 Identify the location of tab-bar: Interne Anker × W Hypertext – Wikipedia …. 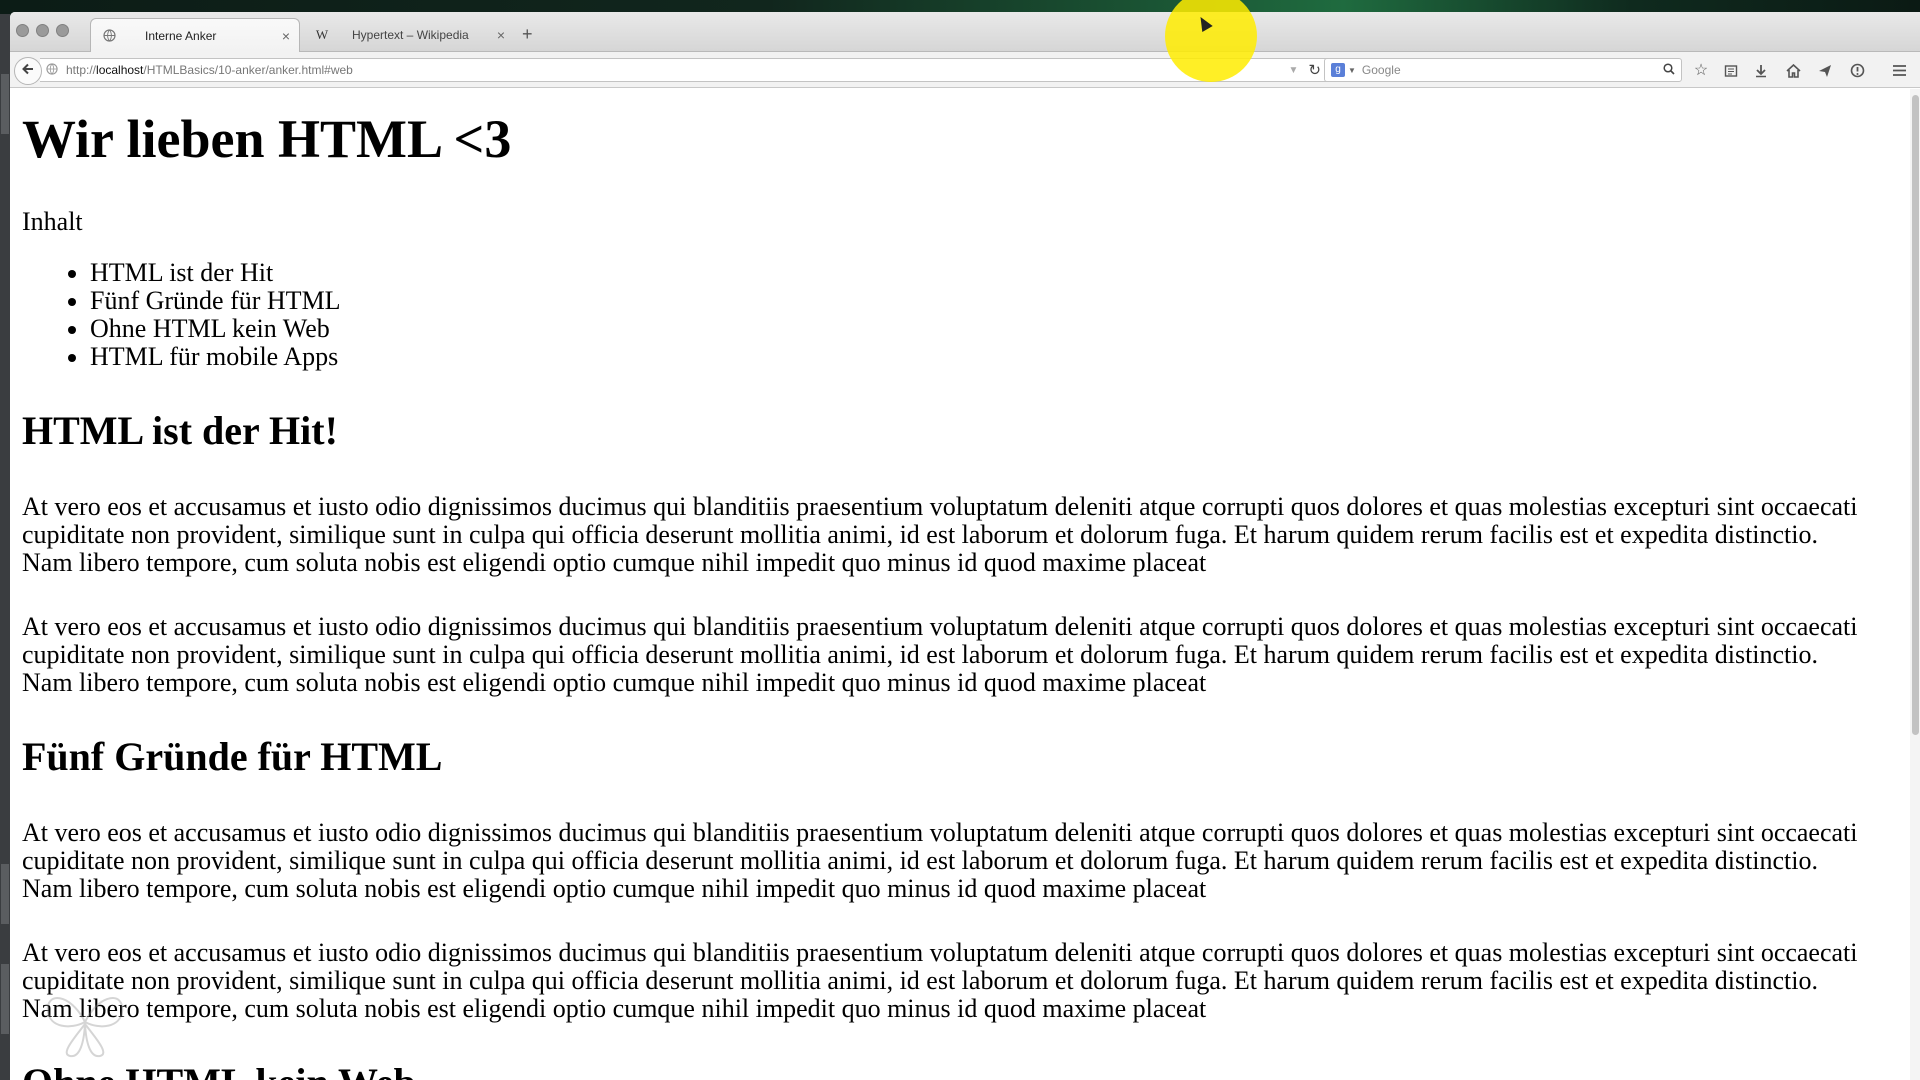
(965, 32).